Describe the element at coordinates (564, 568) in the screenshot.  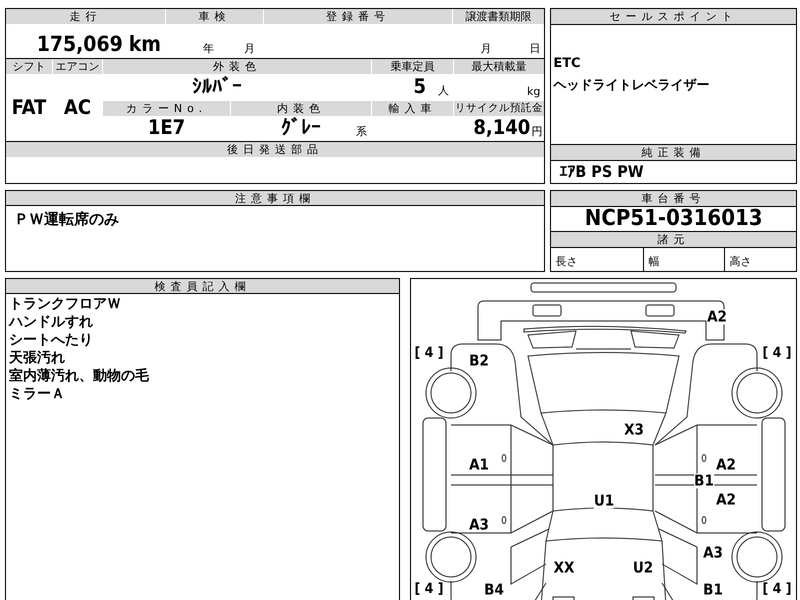
I see `damage-code: XX` at that location.